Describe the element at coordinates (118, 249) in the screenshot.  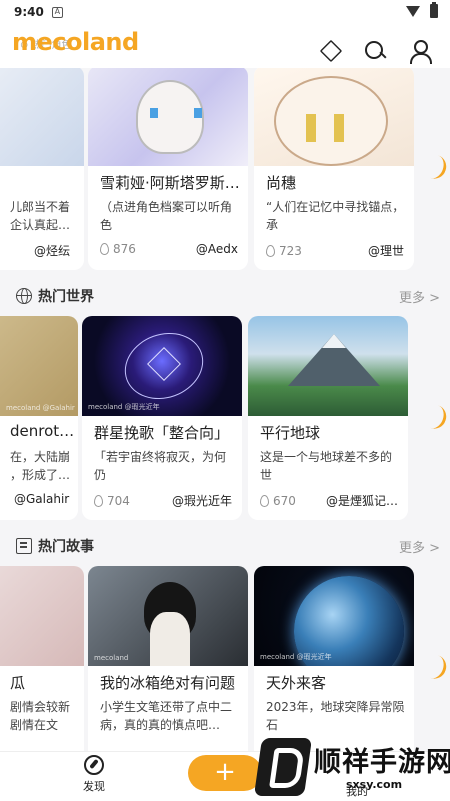
I see `likes-count: 876` at that location.